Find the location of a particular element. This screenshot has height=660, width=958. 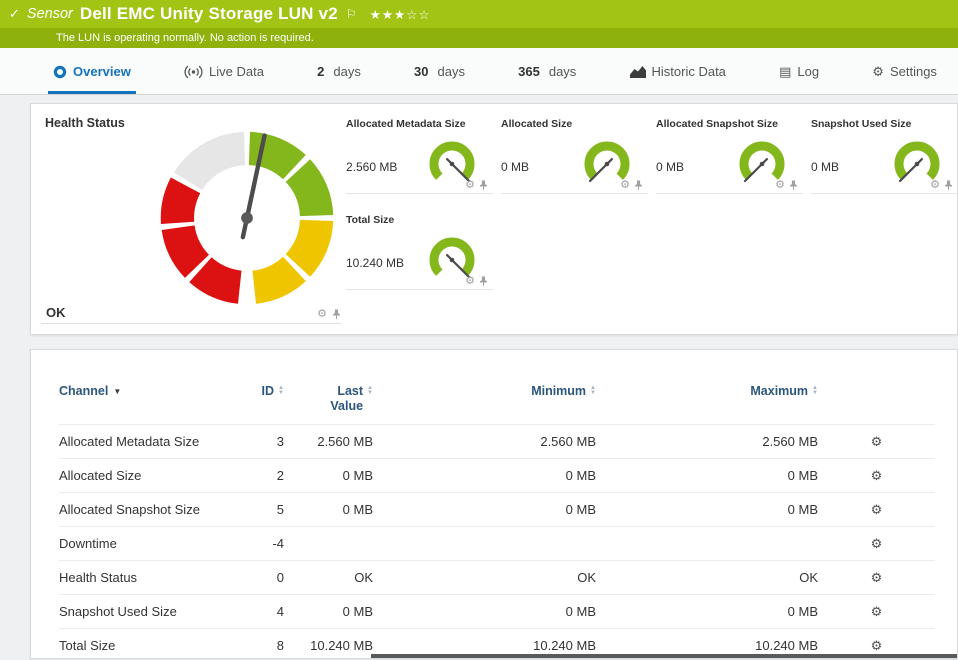

channel-maximum: 2.560 MB is located at coordinates (707, 441).